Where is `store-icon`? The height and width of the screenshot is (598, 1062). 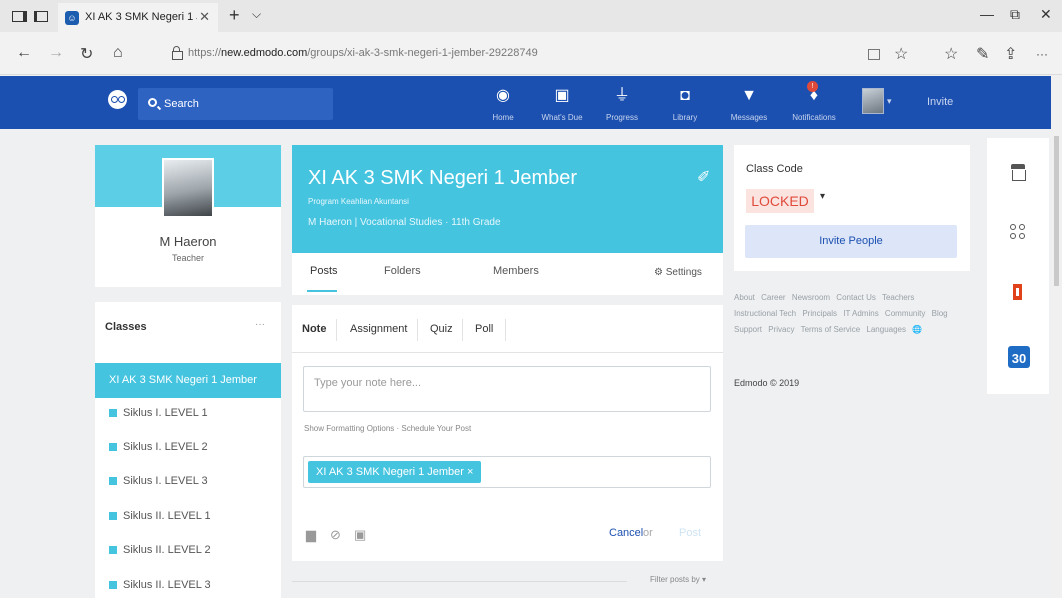 store-icon is located at coordinates (1019, 173).